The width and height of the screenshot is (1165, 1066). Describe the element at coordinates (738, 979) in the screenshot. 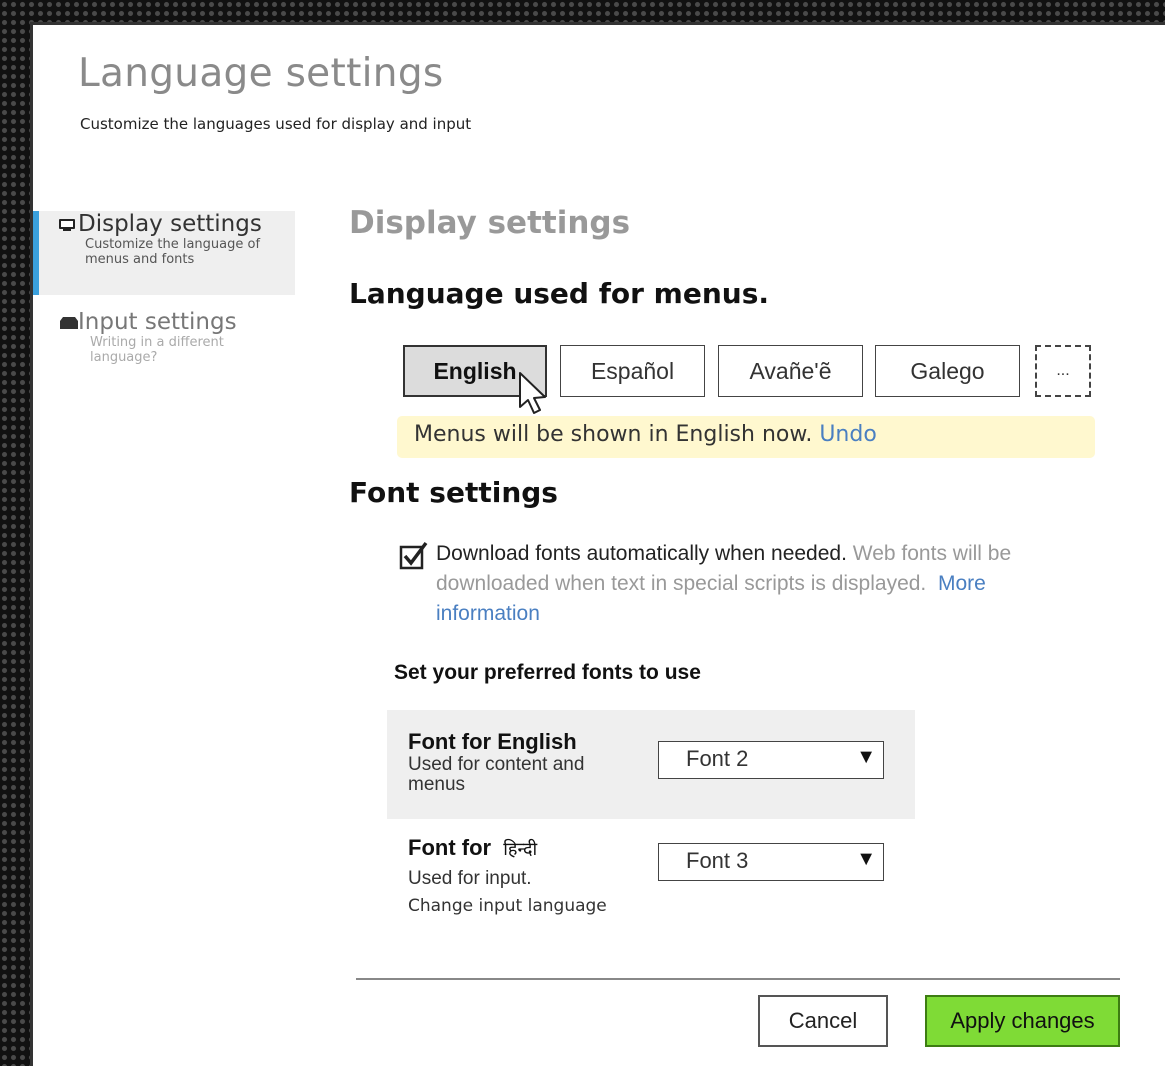

I see `footer-divider` at that location.